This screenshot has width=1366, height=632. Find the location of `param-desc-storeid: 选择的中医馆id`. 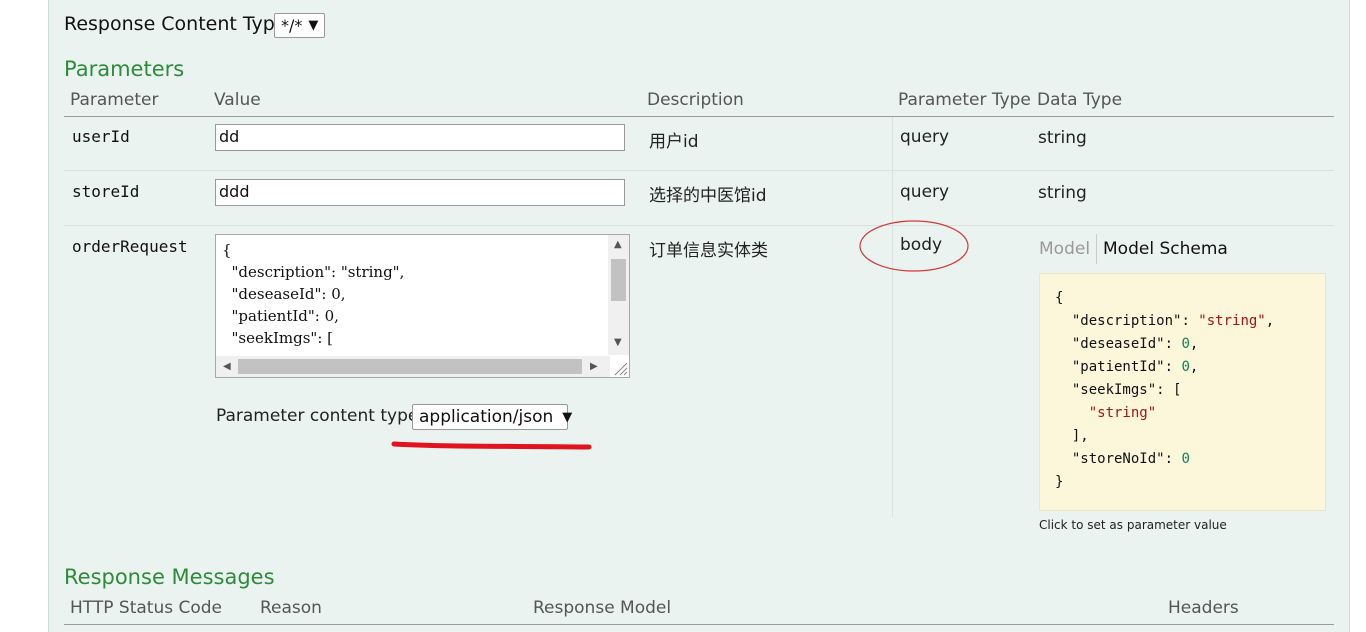

param-desc-storeid: 选择的中医馆id is located at coordinates (708, 196).